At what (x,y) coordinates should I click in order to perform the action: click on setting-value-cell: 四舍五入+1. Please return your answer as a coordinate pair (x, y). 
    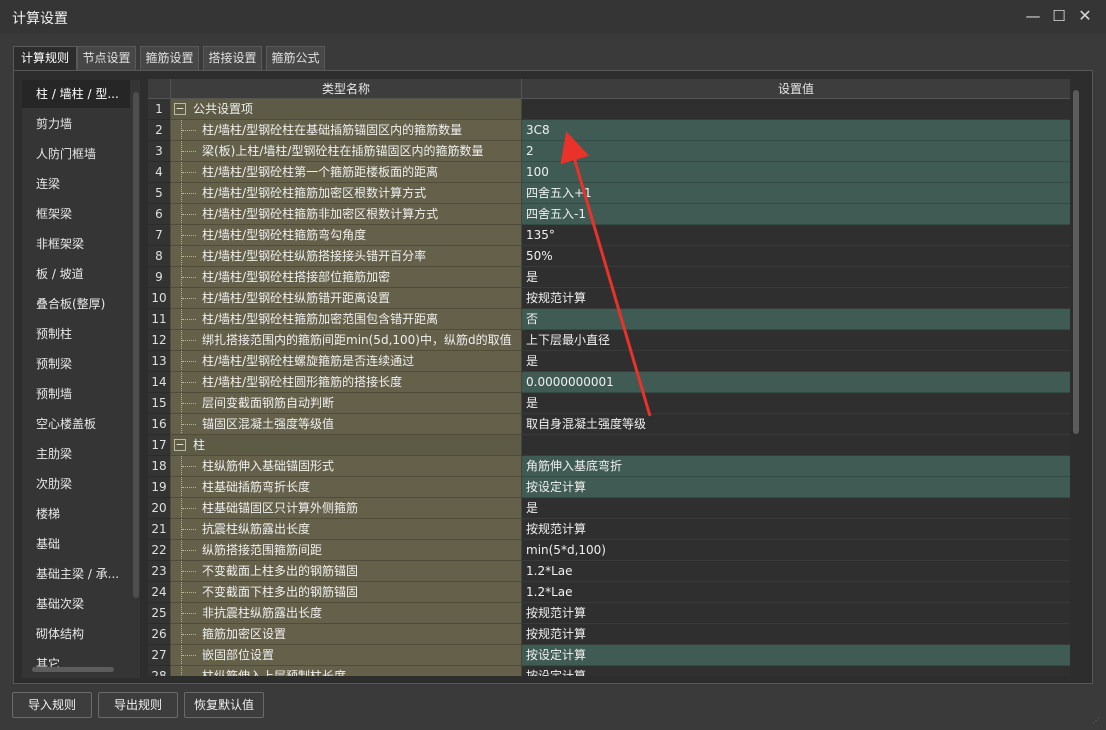
    Looking at the image, I should click on (795, 193).